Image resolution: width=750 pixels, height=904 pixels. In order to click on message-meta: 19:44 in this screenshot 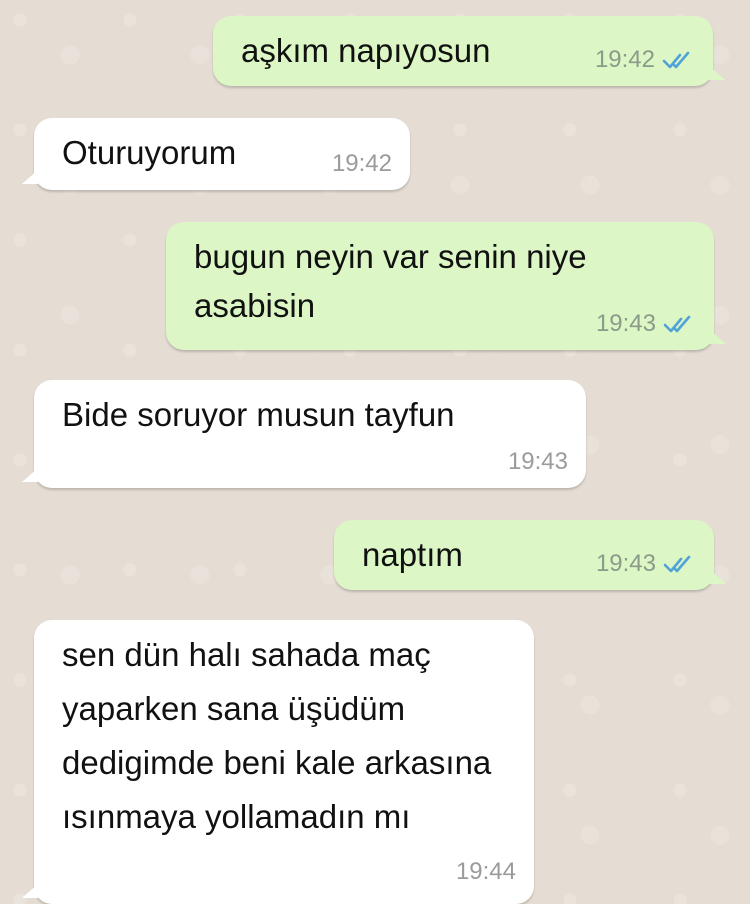, I will do `click(486, 872)`.